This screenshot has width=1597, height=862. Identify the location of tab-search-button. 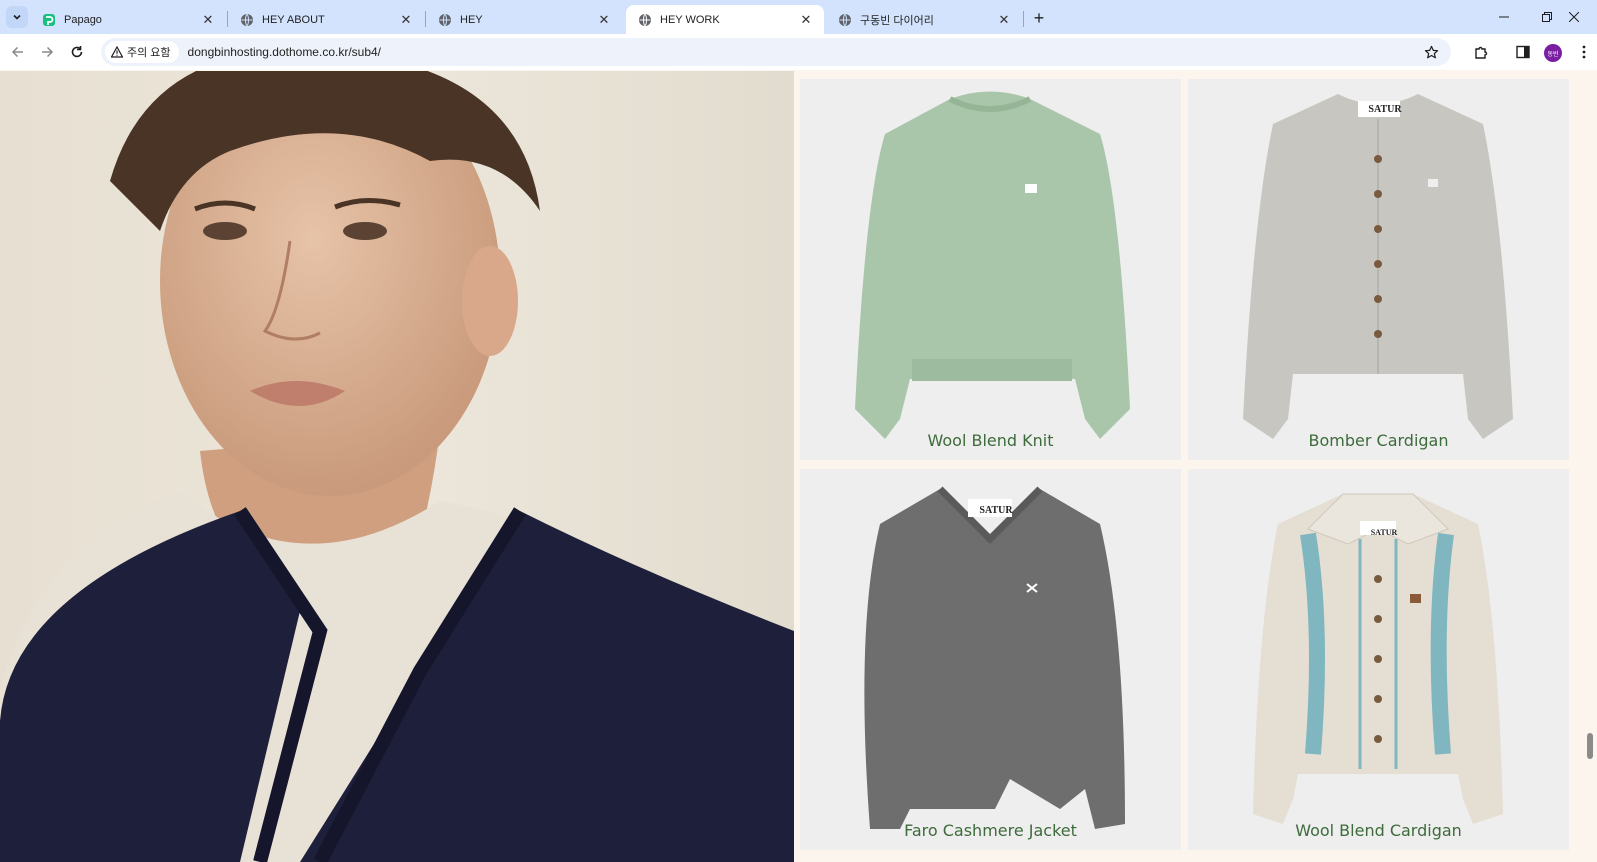
(17, 17).